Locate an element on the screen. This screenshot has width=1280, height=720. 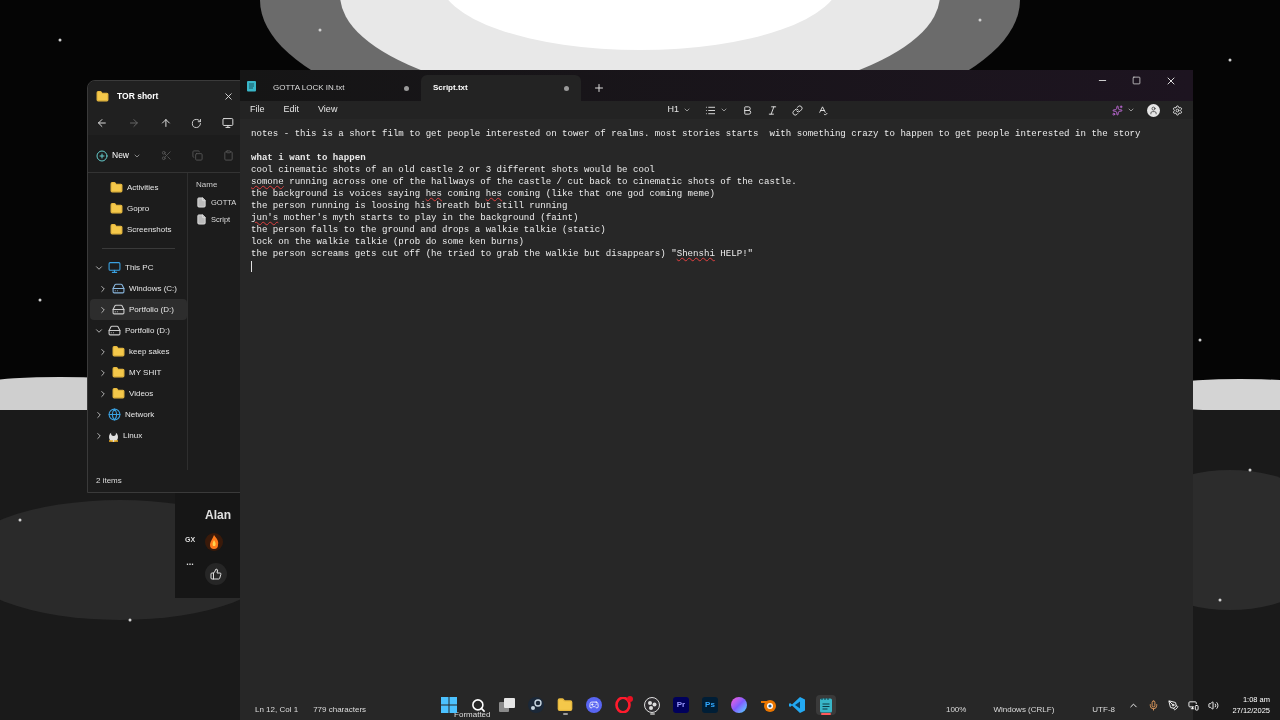
record-icon is located at coordinates (652, 705).